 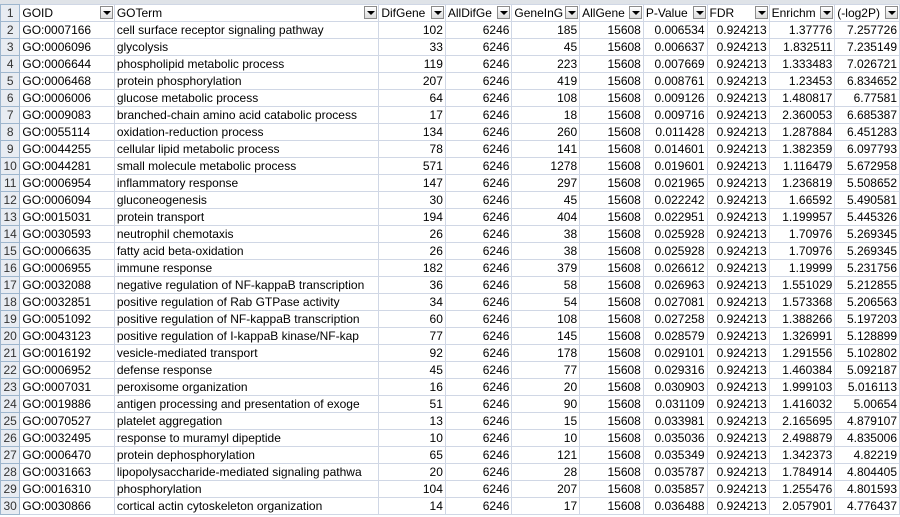 I want to click on cell-goid: GO:0030593, so click(x=67, y=234).